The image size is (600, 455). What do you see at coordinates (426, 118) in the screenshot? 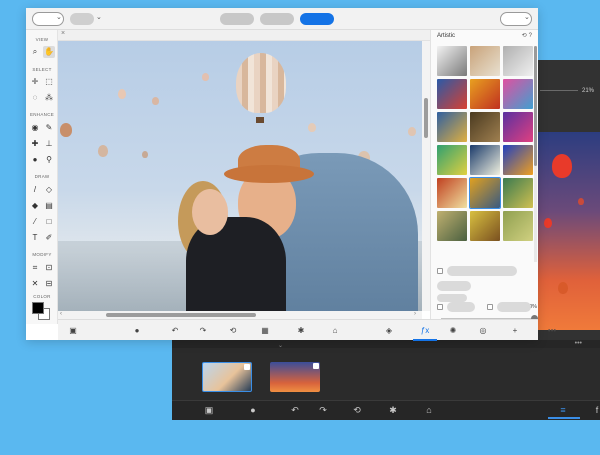
I see `vertical-scroll-thumb` at bounding box center [426, 118].